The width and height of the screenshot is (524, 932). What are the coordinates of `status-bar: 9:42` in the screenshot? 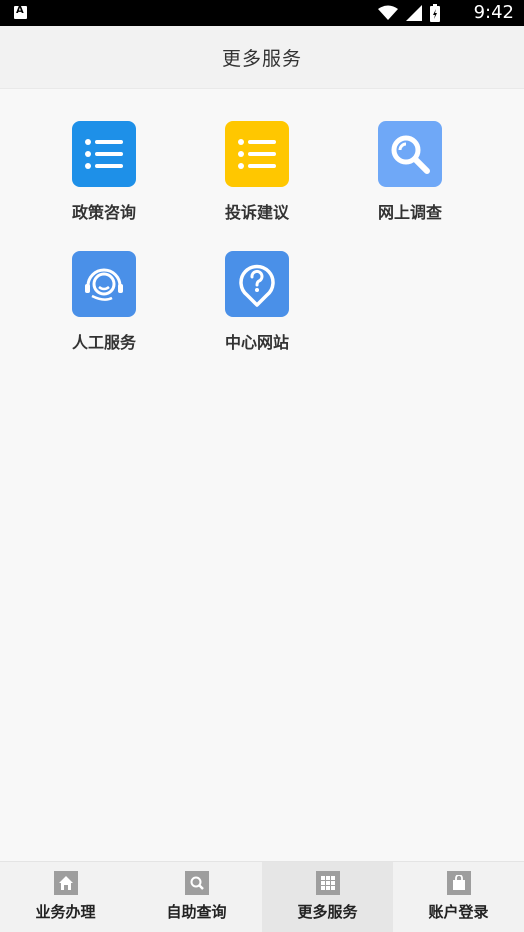 It's located at (262, 13).